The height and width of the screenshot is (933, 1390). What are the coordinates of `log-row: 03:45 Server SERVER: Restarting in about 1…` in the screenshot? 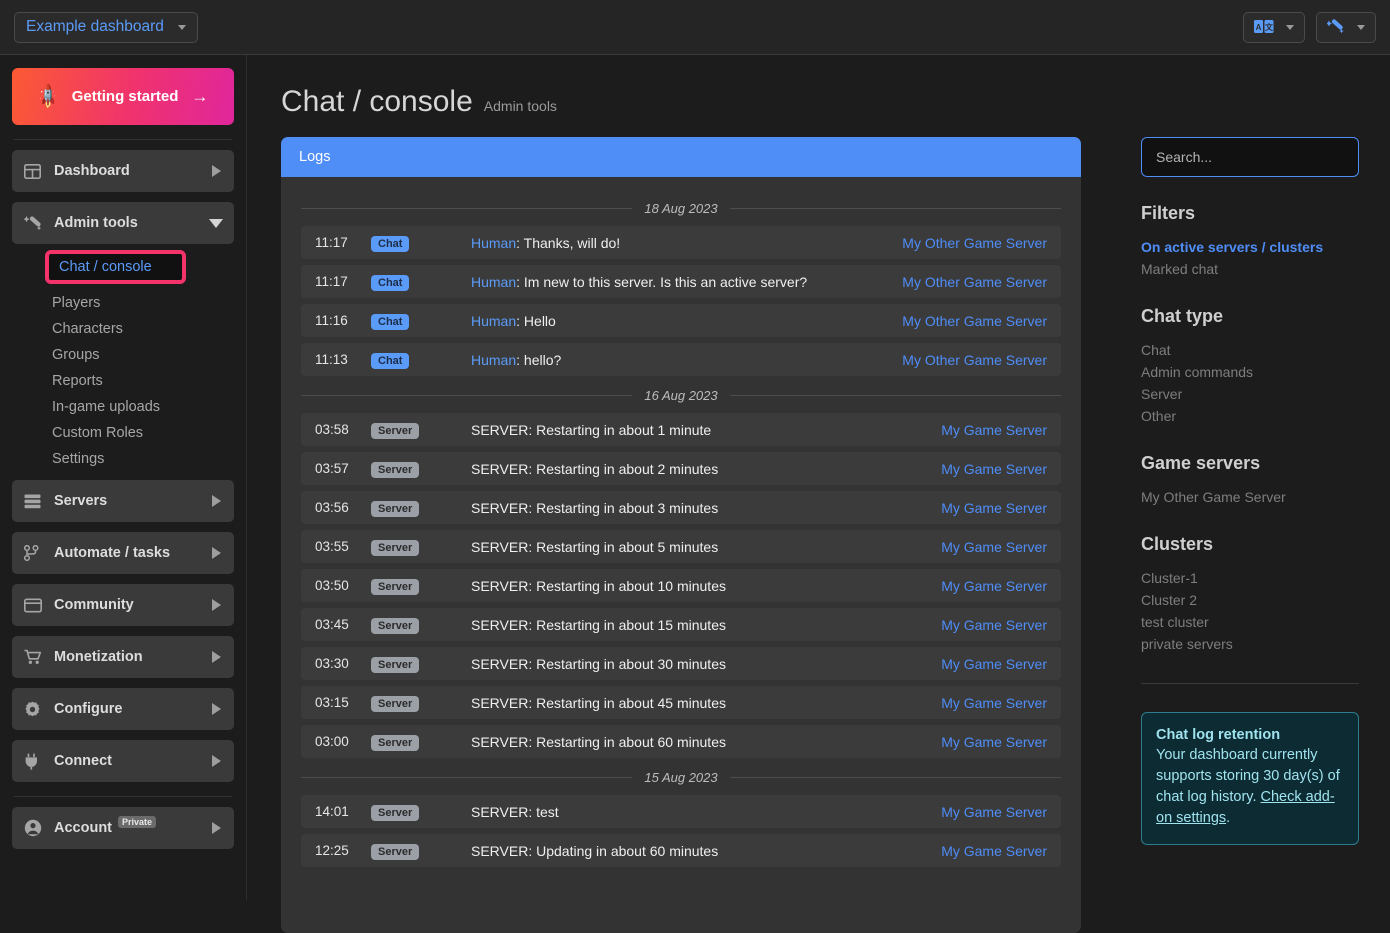 It's located at (681, 624).